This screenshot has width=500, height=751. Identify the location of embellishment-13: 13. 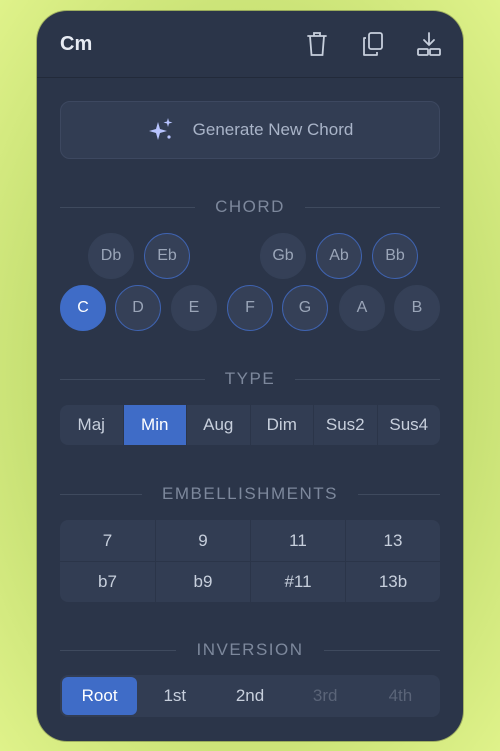
(392, 540).